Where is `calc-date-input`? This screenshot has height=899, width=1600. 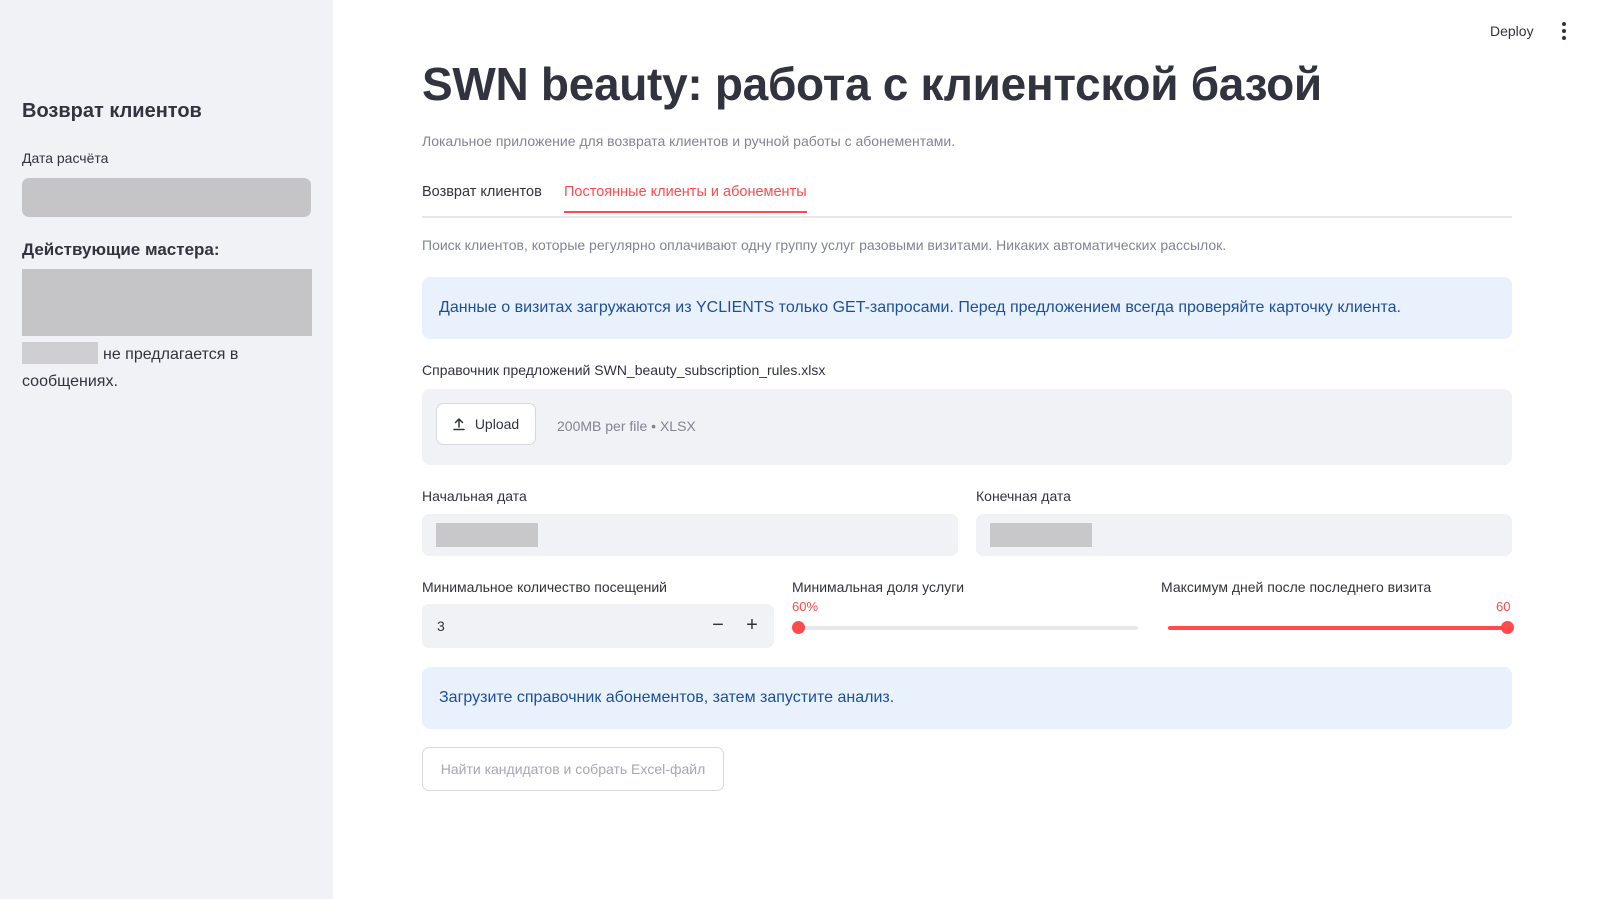 calc-date-input is located at coordinates (166, 197).